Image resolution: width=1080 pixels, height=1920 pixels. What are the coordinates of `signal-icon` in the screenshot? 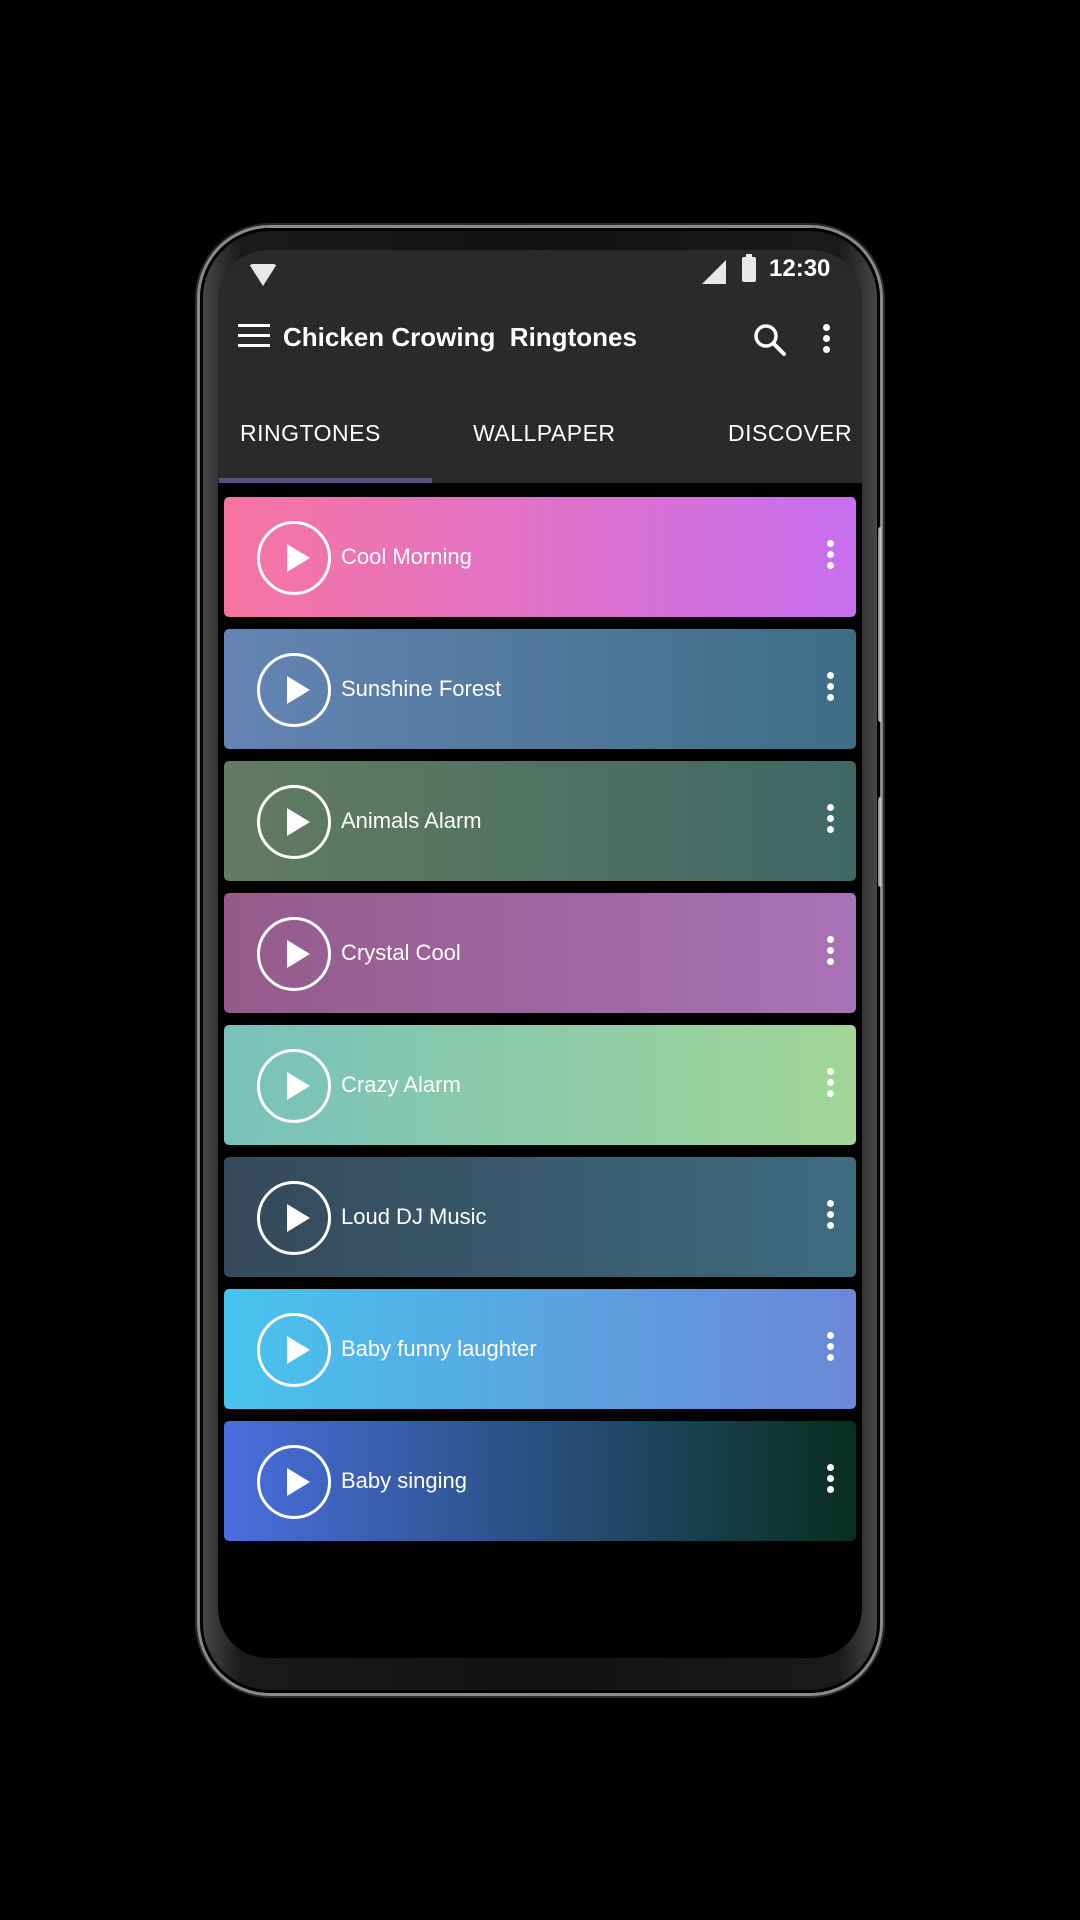 It's located at (714, 272).